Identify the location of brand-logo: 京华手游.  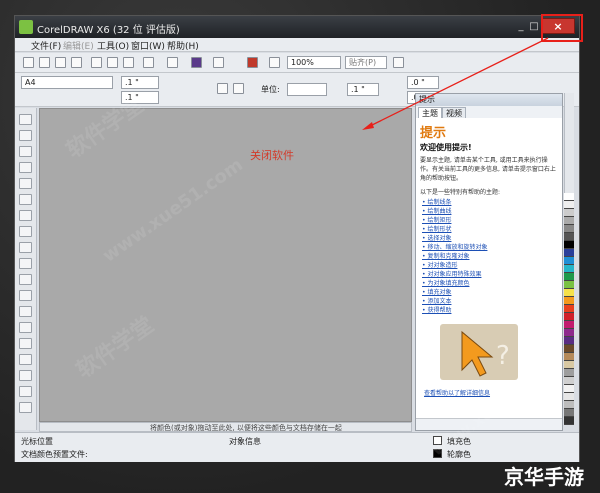
(544, 477).